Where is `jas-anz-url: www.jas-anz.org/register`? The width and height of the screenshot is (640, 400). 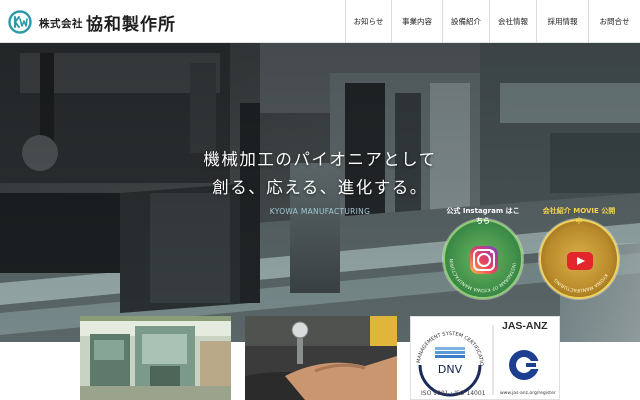 jas-anz-url: www.jas-anz.org/register is located at coordinates (528, 393).